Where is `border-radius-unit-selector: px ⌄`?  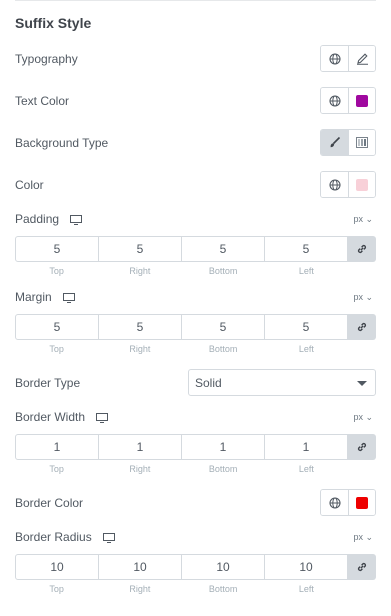 border-radius-unit-selector: px ⌄ is located at coordinates (363, 537).